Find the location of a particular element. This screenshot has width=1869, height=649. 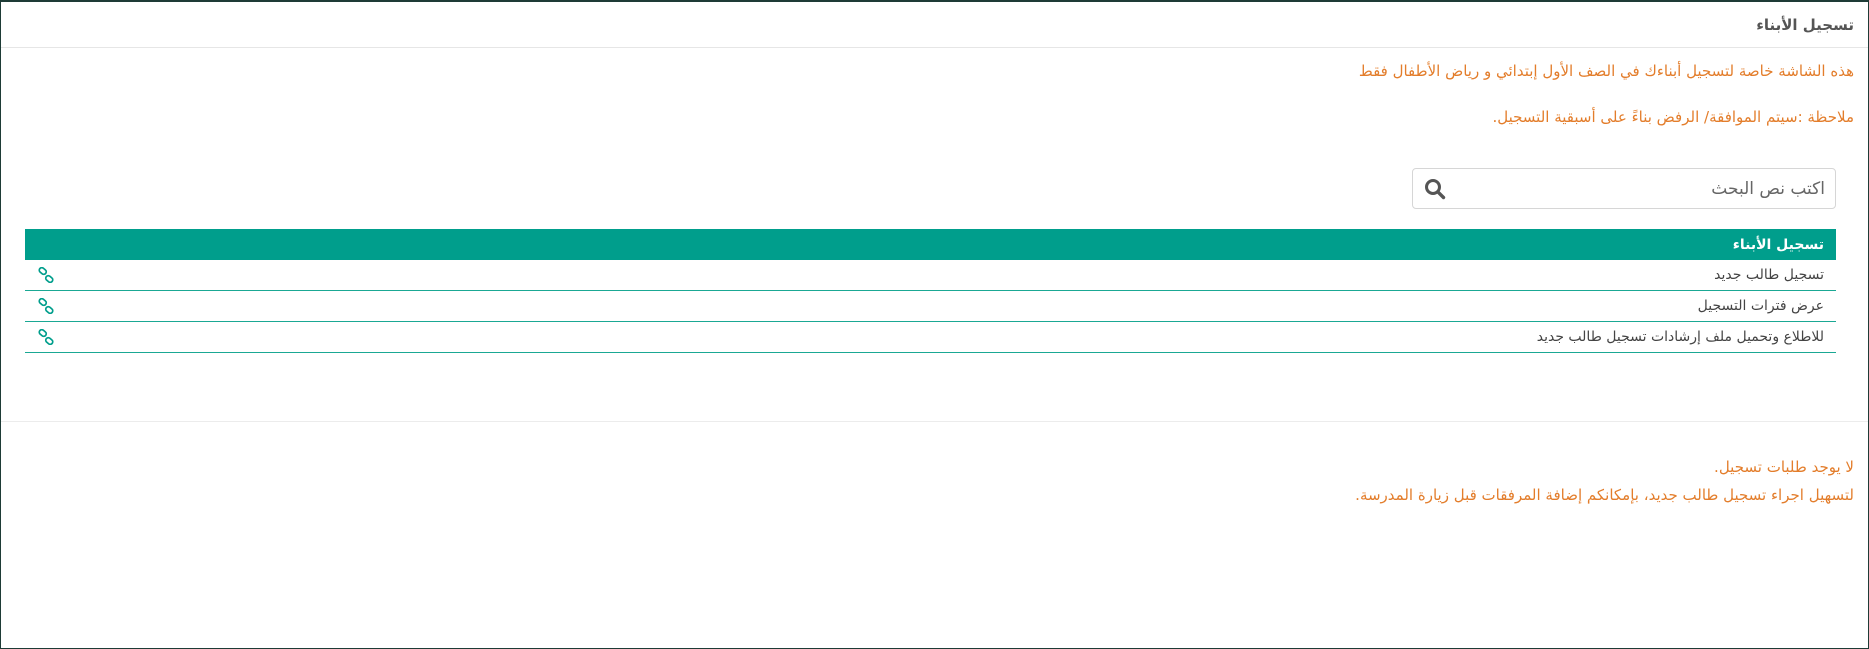

panel-header: تسجيل الأبناء is located at coordinates (934, 25).